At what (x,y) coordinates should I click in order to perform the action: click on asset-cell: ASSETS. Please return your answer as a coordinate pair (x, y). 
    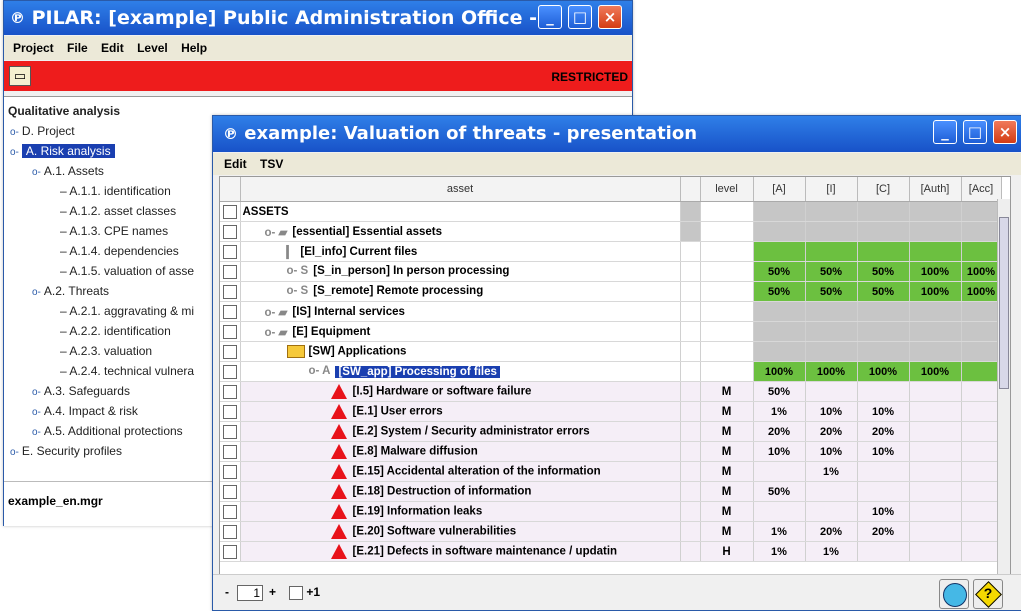
    Looking at the image, I should click on (460, 211).